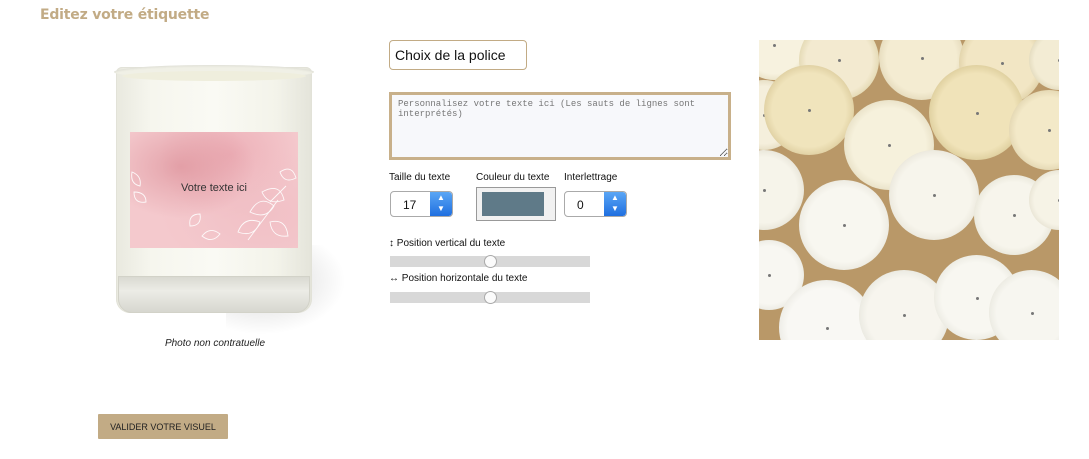 This screenshot has height=459, width=1089. I want to click on validate-visual-button: VALIDER VOTRE VISUEL, so click(163, 426).